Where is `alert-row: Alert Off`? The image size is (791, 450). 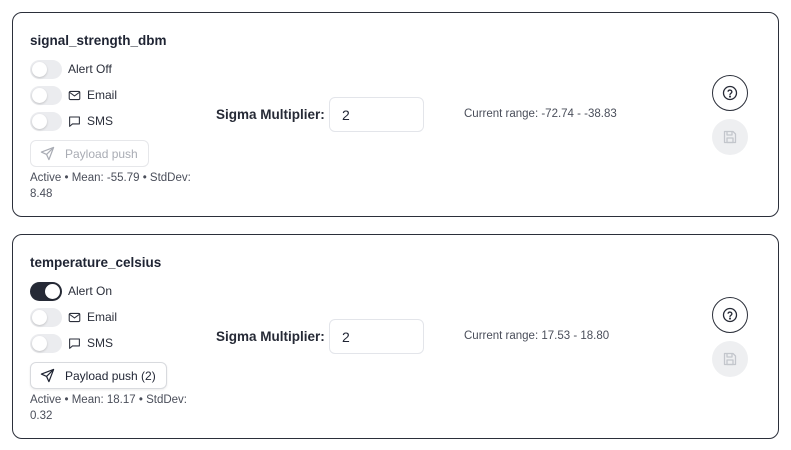
alert-row: Alert Off is located at coordinates (71, 69).